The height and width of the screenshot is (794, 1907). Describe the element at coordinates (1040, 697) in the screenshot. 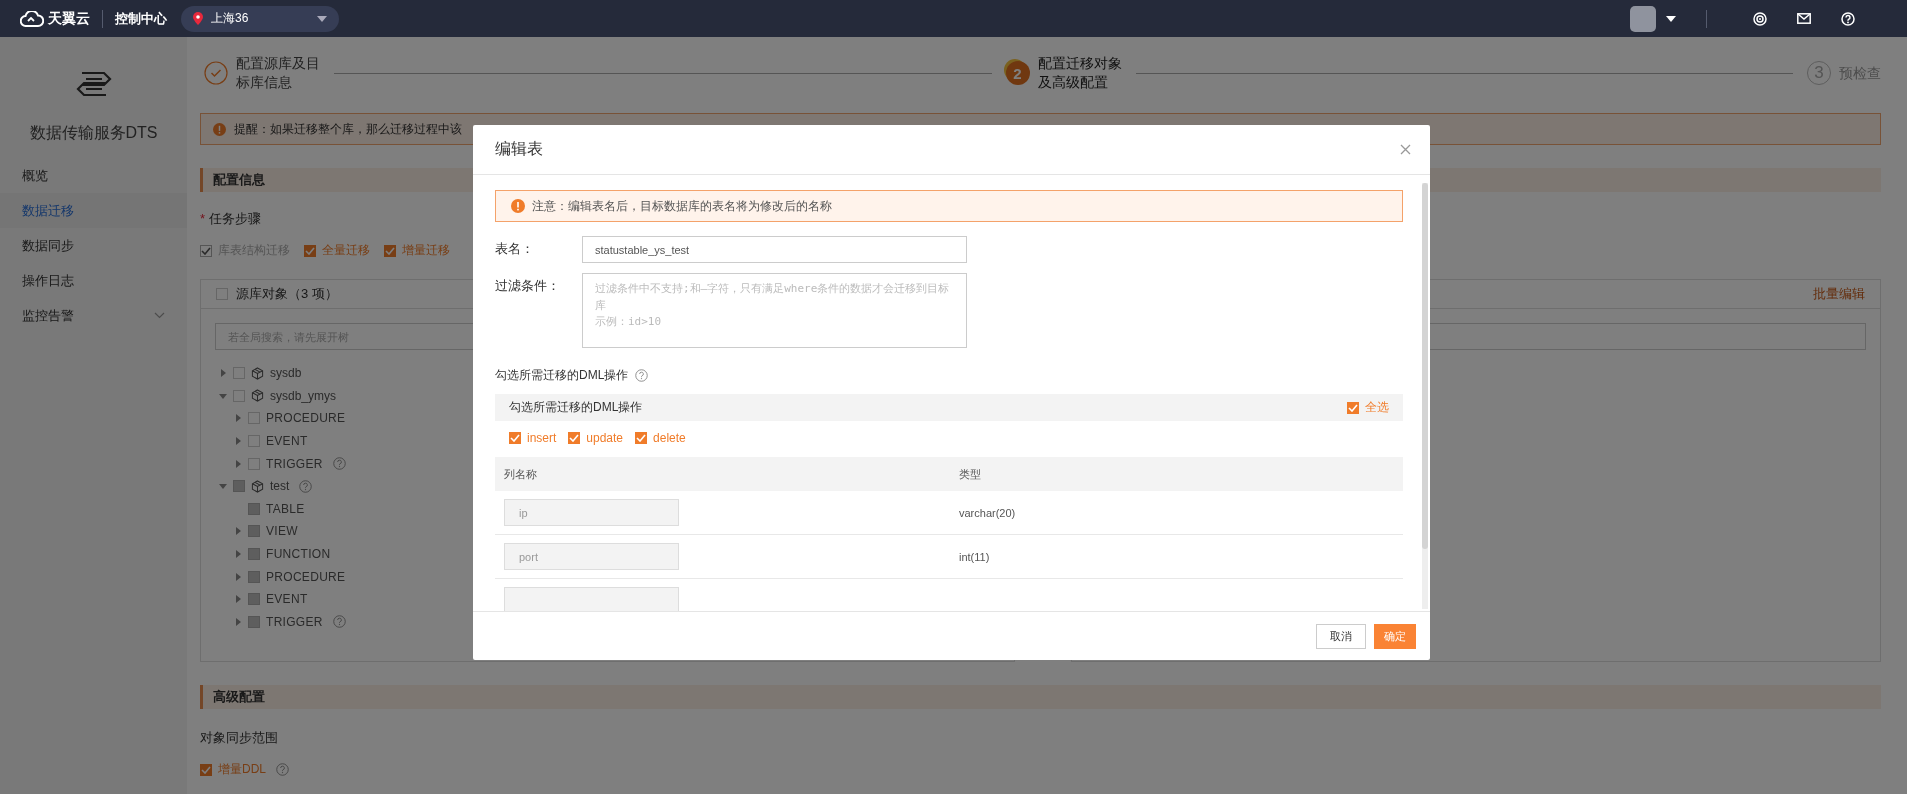

I see `section-header: 高级配置` at that location.